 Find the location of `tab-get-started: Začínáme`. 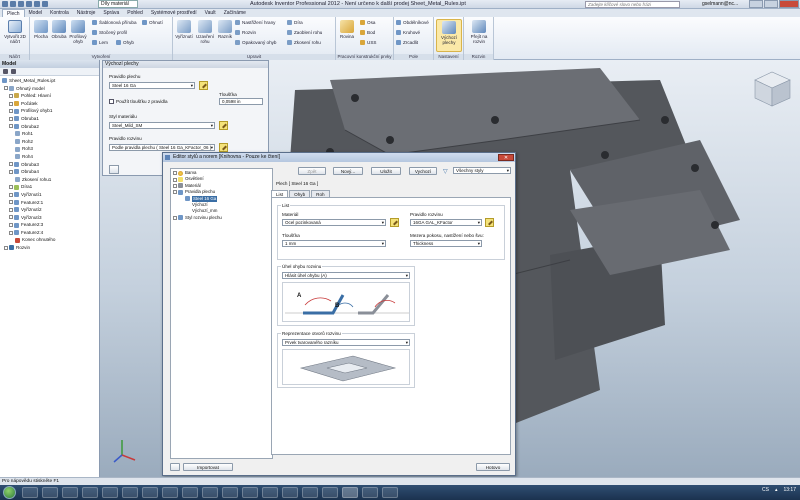

tab-get-started: Začínáme is located at coordinates (235, 13).